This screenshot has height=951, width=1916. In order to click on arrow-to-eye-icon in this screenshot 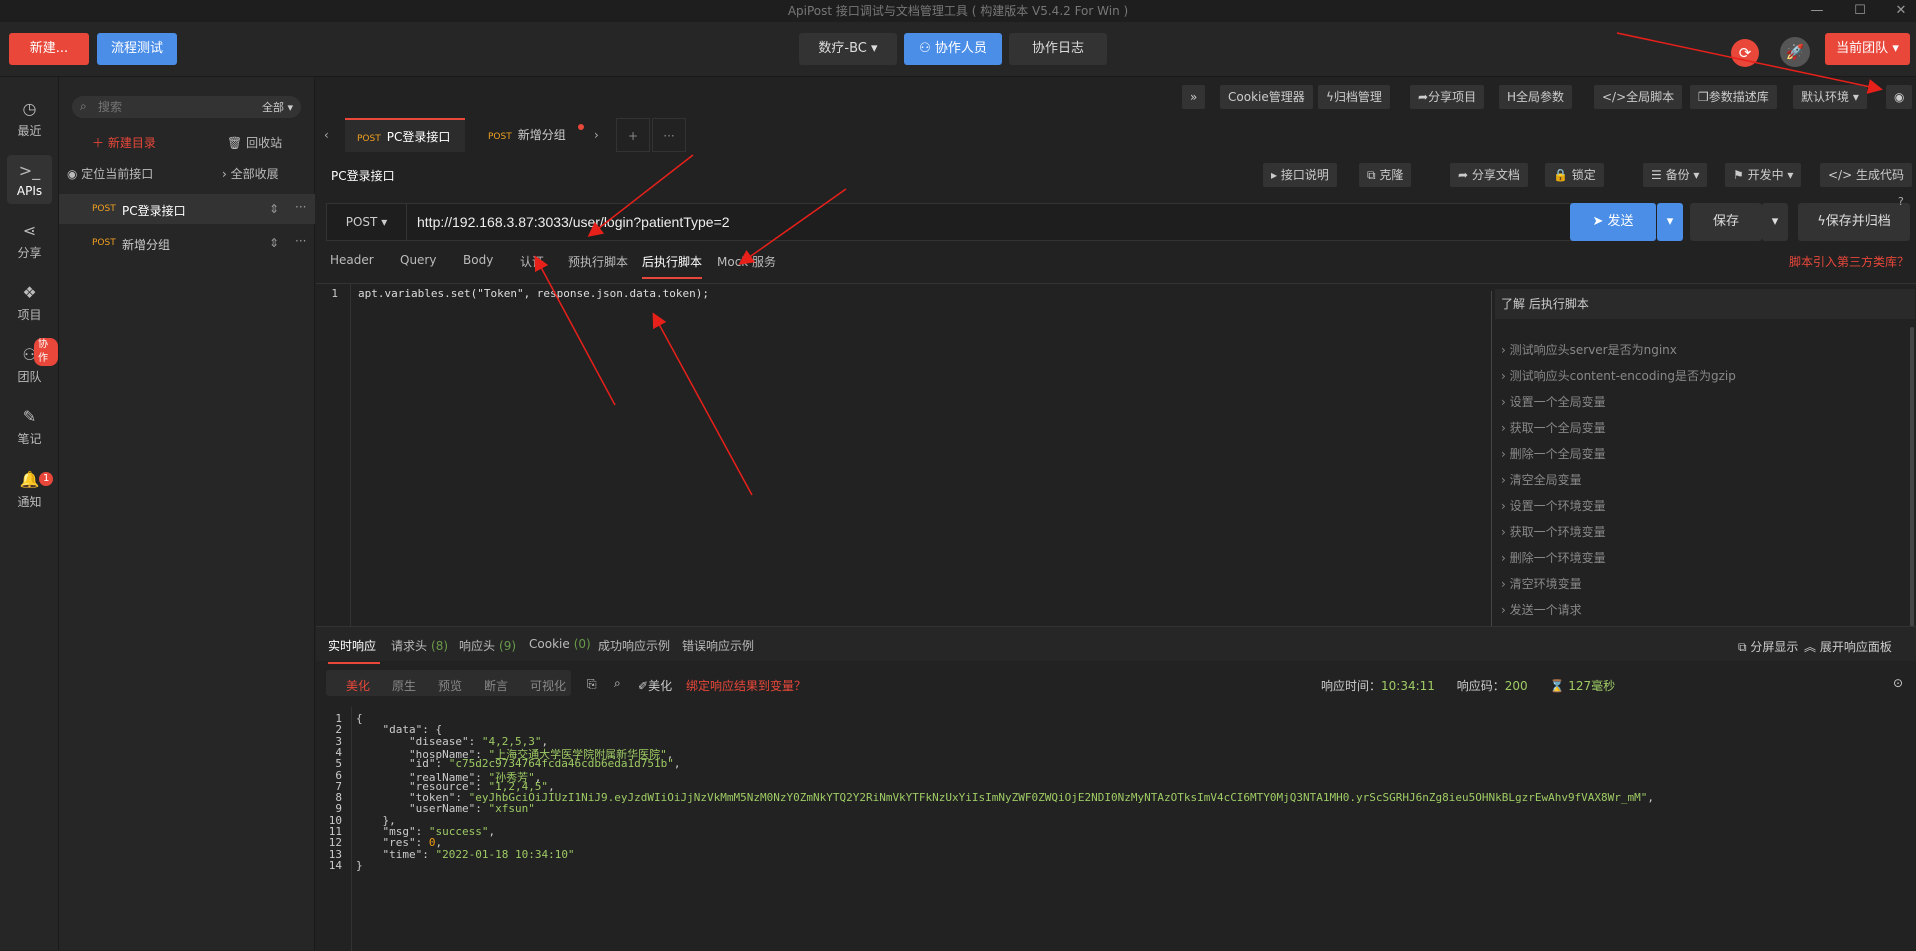, I will do `click(1749, 63)`.